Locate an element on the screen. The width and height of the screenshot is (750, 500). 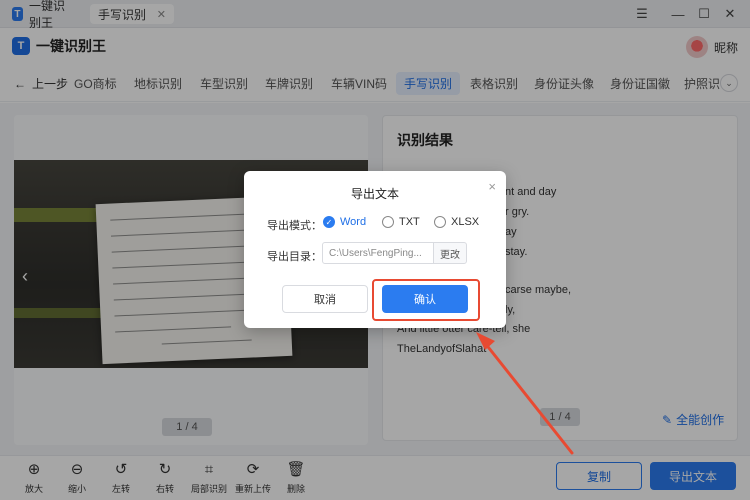
dialog-title: 导出文本 is located at coordinates (374, 194).